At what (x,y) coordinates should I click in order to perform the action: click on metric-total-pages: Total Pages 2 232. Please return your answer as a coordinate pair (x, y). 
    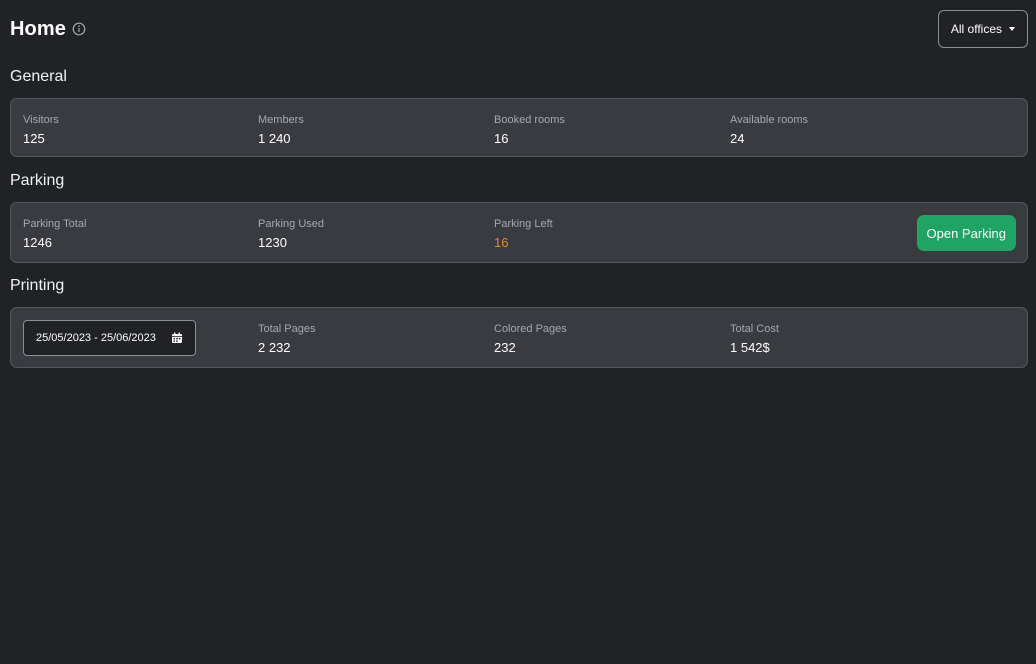
    Looking at the image, I should click on (286, 339).